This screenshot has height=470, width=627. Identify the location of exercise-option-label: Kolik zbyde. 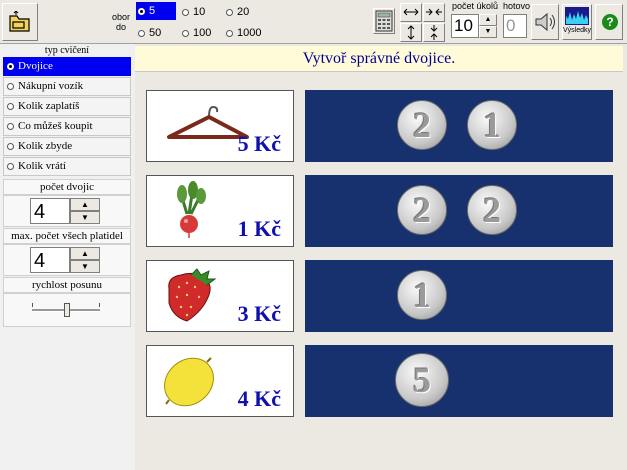
(45, 146).